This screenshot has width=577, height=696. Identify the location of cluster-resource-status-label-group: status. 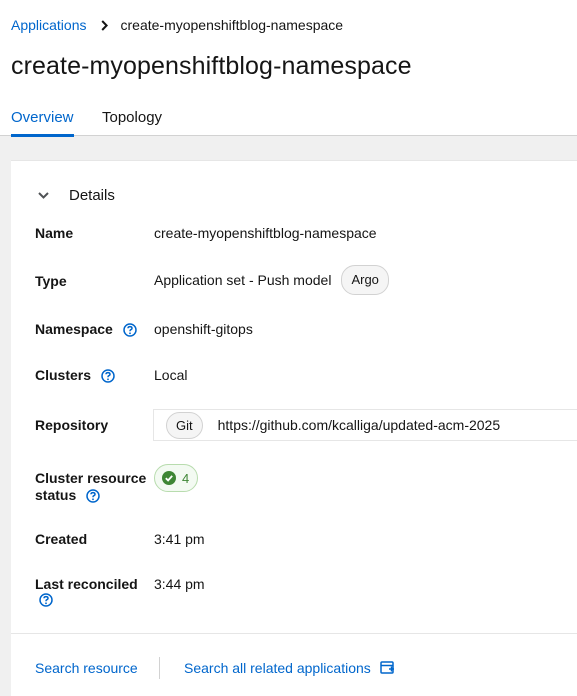
(67, 495).